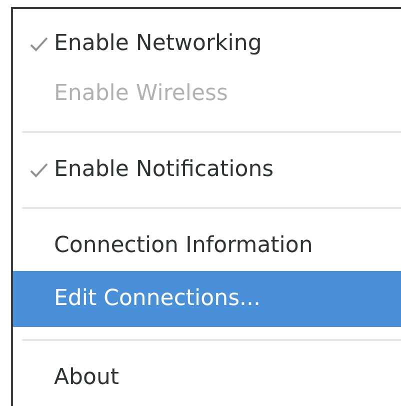  I want to click on menu-item: Enable Notifications, so click(207, 170).